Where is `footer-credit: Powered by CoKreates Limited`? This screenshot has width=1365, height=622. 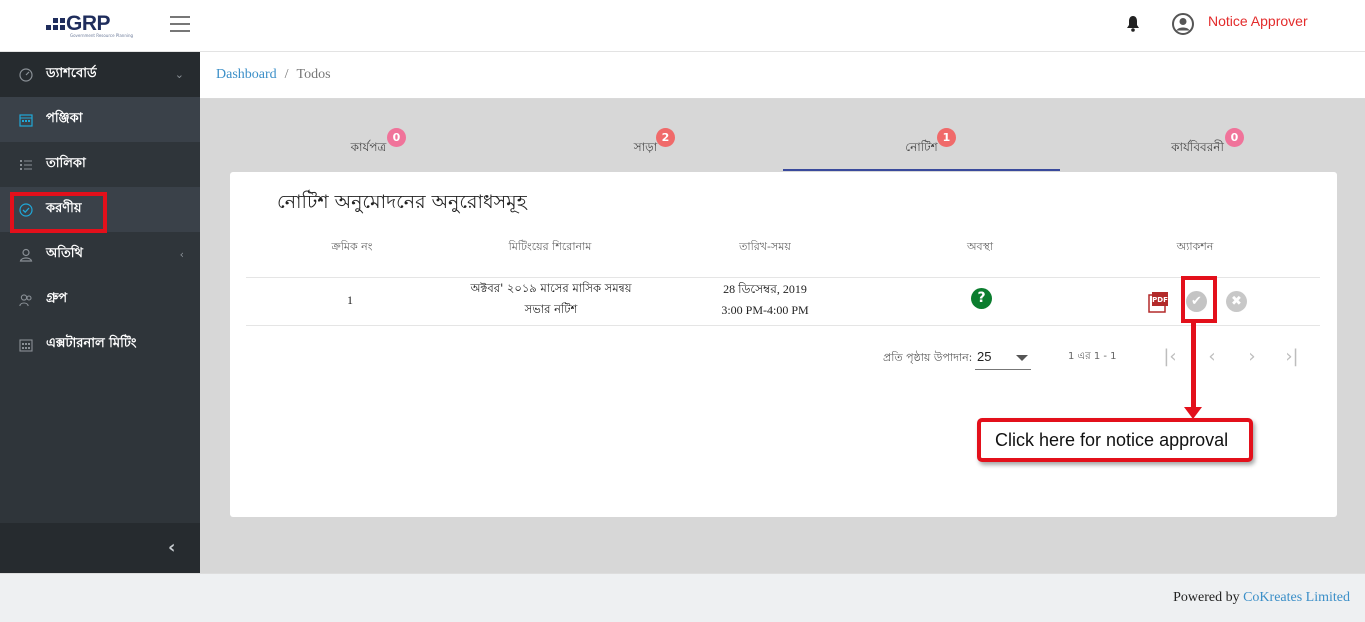 footer-credit: Powered by CoKreates Limited is located at coordinates (1261, 598).